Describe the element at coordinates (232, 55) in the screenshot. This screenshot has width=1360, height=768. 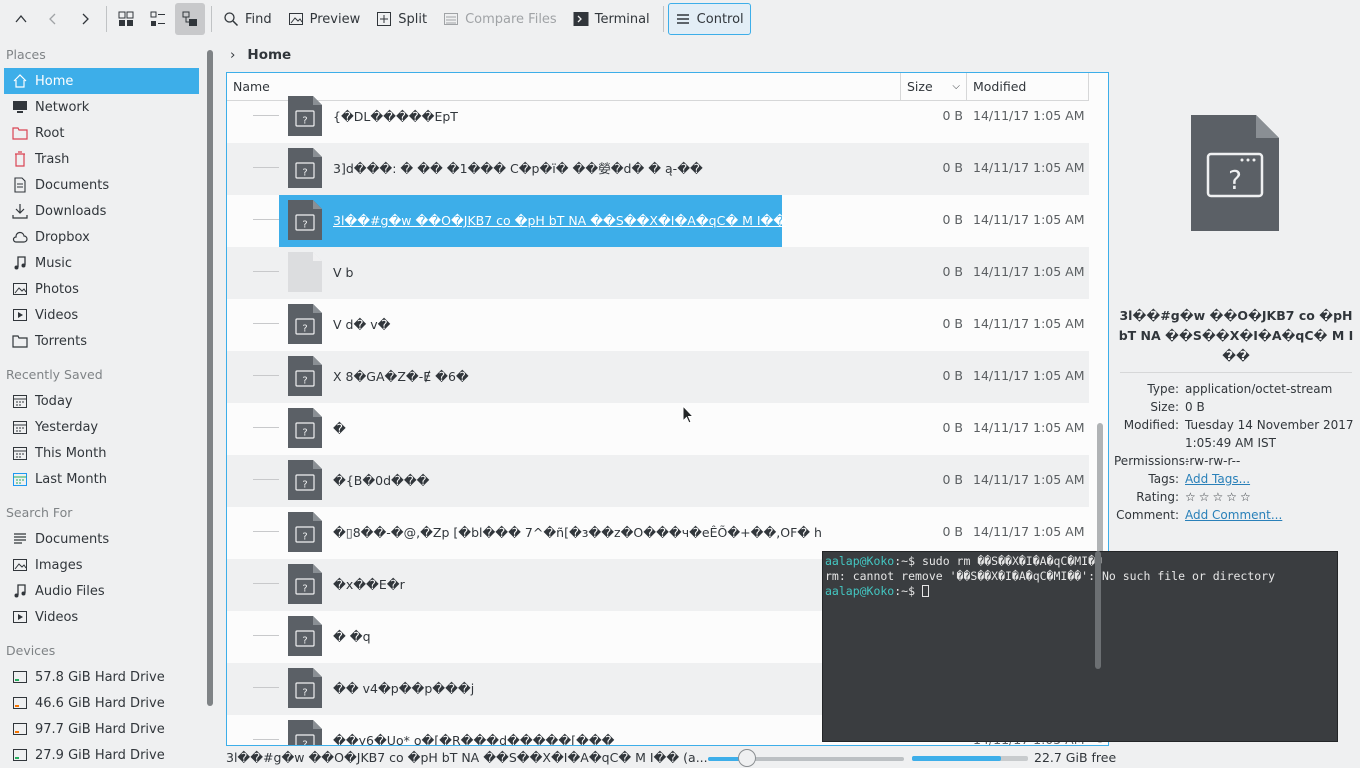
I see `chevron-right-icon: ›` at that location.